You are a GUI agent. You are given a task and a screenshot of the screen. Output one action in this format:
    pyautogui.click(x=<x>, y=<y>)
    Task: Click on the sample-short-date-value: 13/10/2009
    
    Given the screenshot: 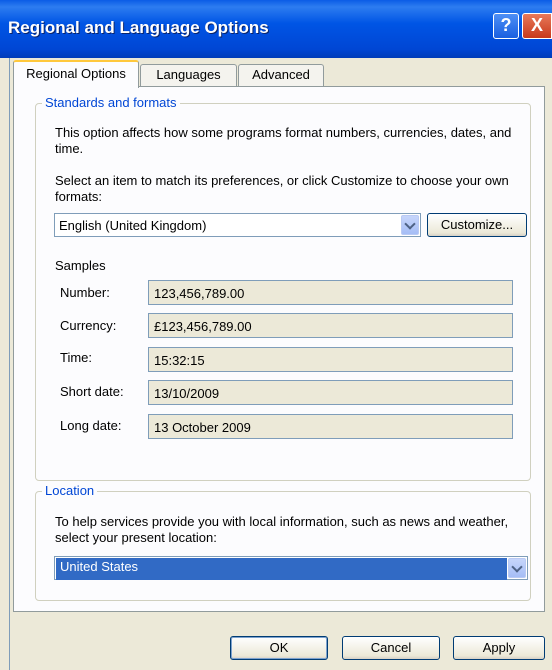 What is the action you would take?
    pyautogui.click(x=187, y=393)
    